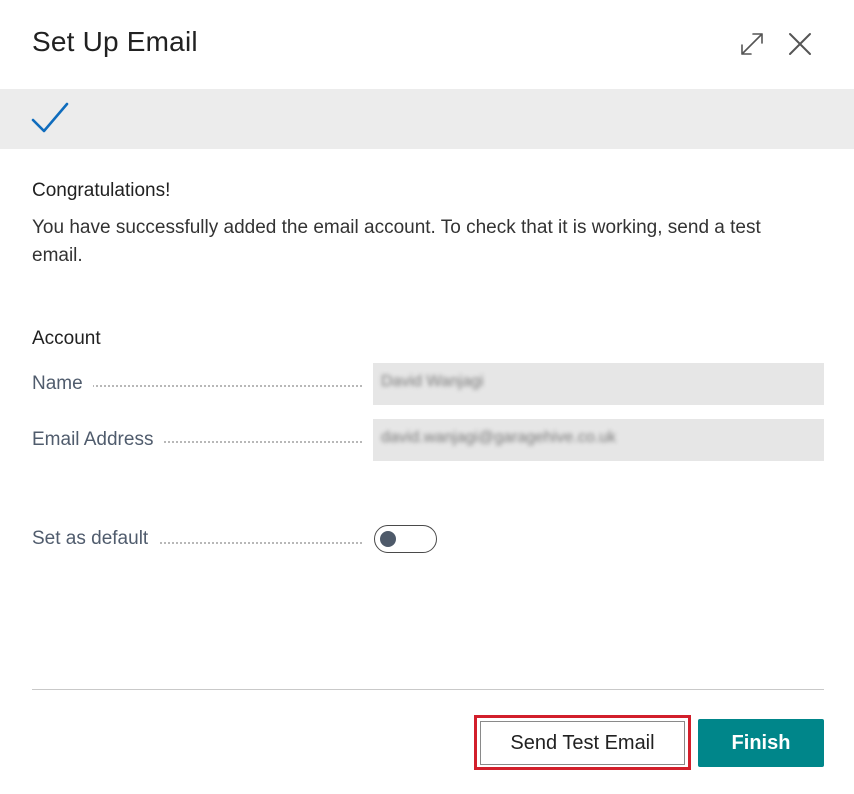 The image size is (854, 794). Describe the element at coordinates (432, 381) in the screenshot. I see `name-value: David Wanjagi` at that location.